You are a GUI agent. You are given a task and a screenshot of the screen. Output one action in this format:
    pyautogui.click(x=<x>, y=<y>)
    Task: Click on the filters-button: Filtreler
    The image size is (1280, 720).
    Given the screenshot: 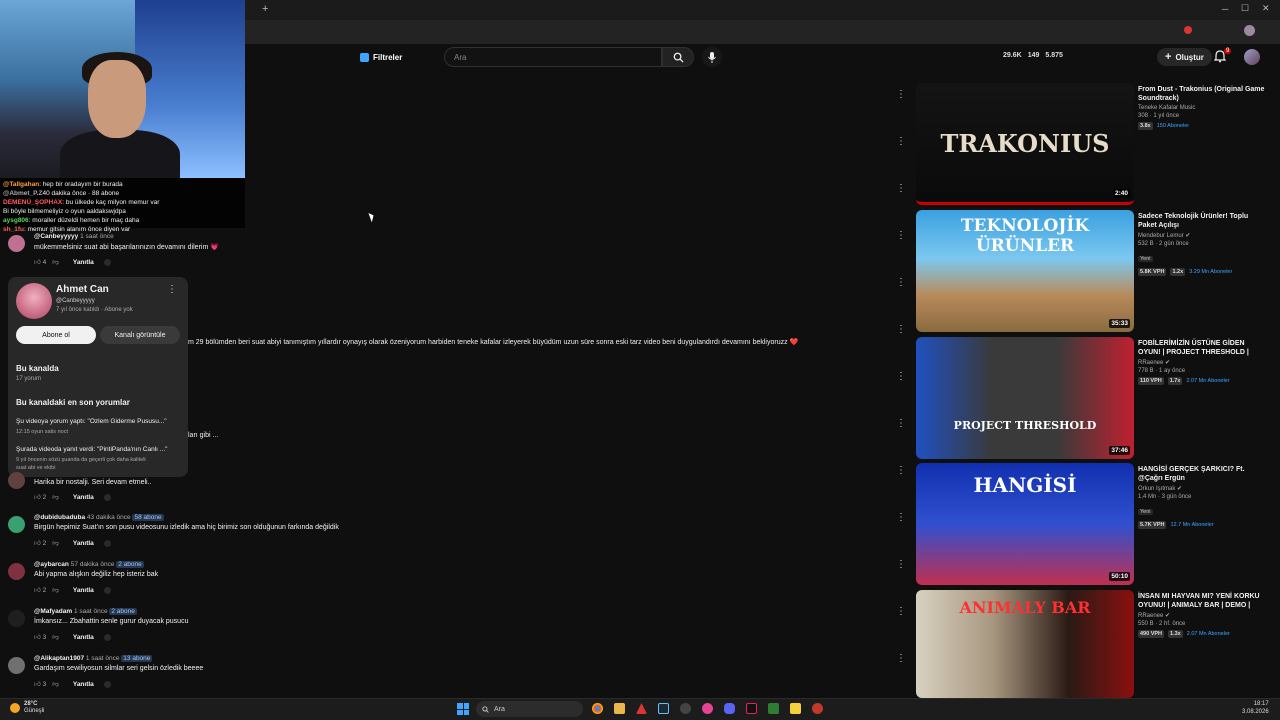 What is the action you would take?
    pyautogui.click(x=381, y=57)
    